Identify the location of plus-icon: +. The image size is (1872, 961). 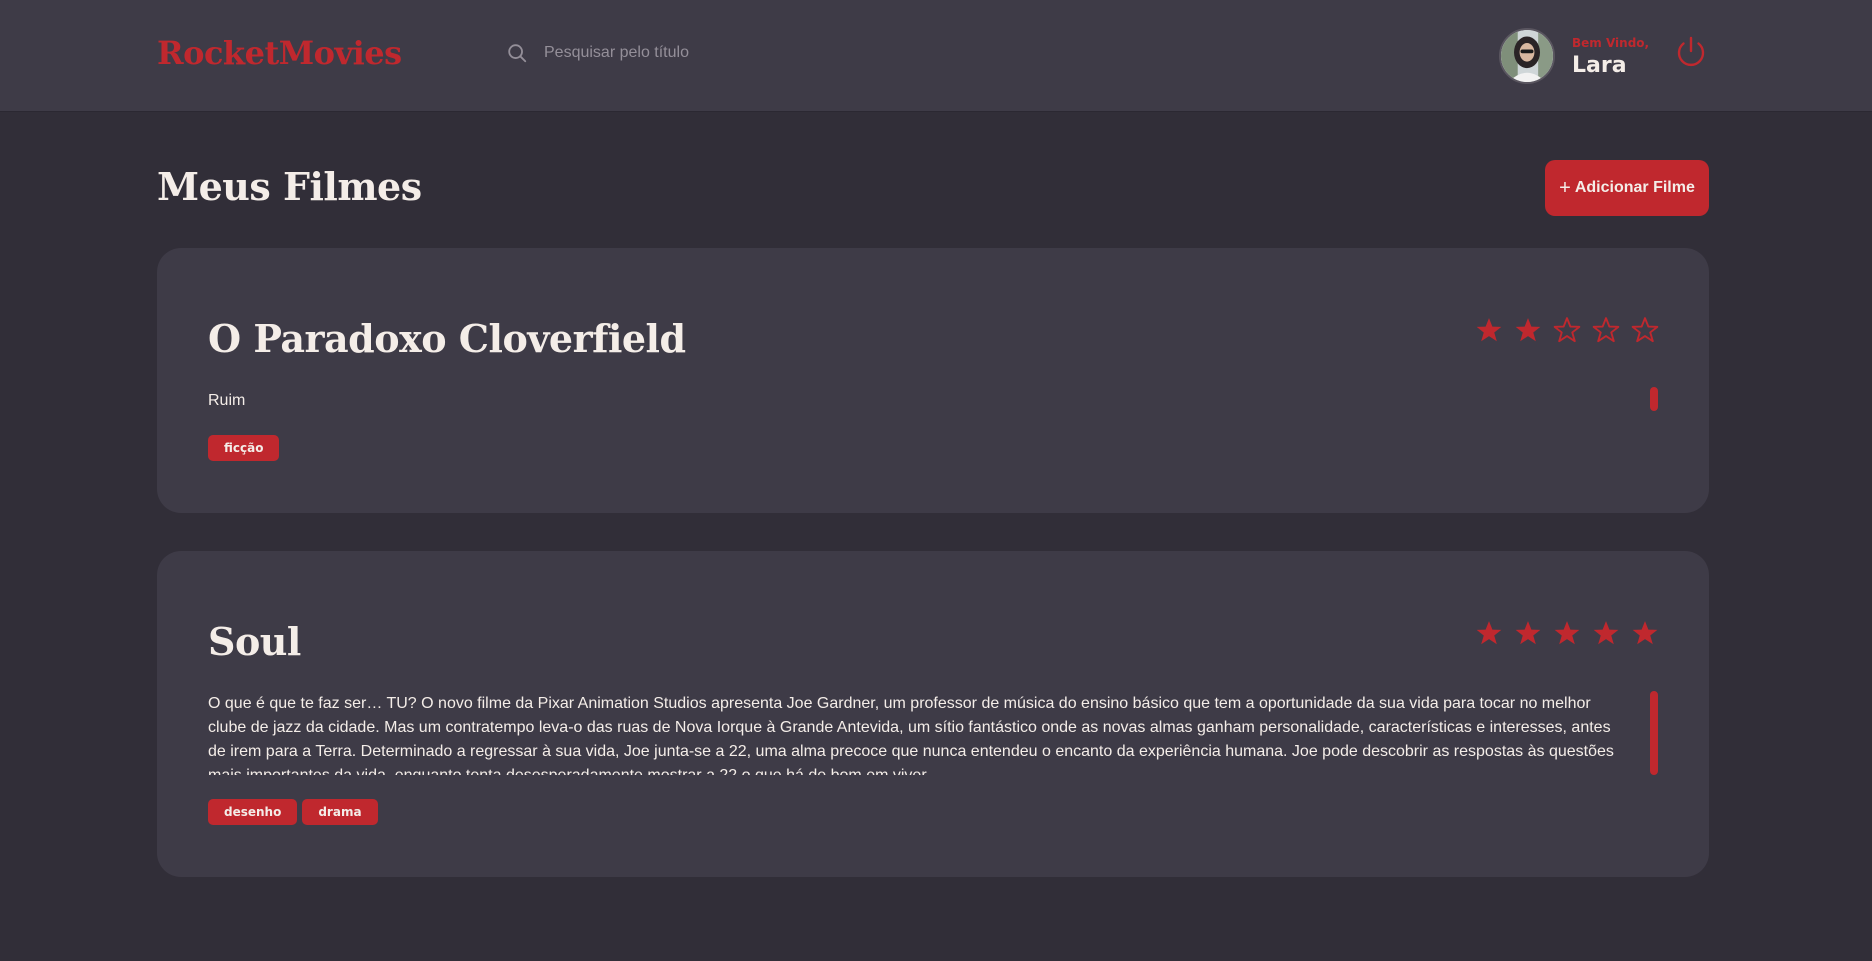
(1565, 188).